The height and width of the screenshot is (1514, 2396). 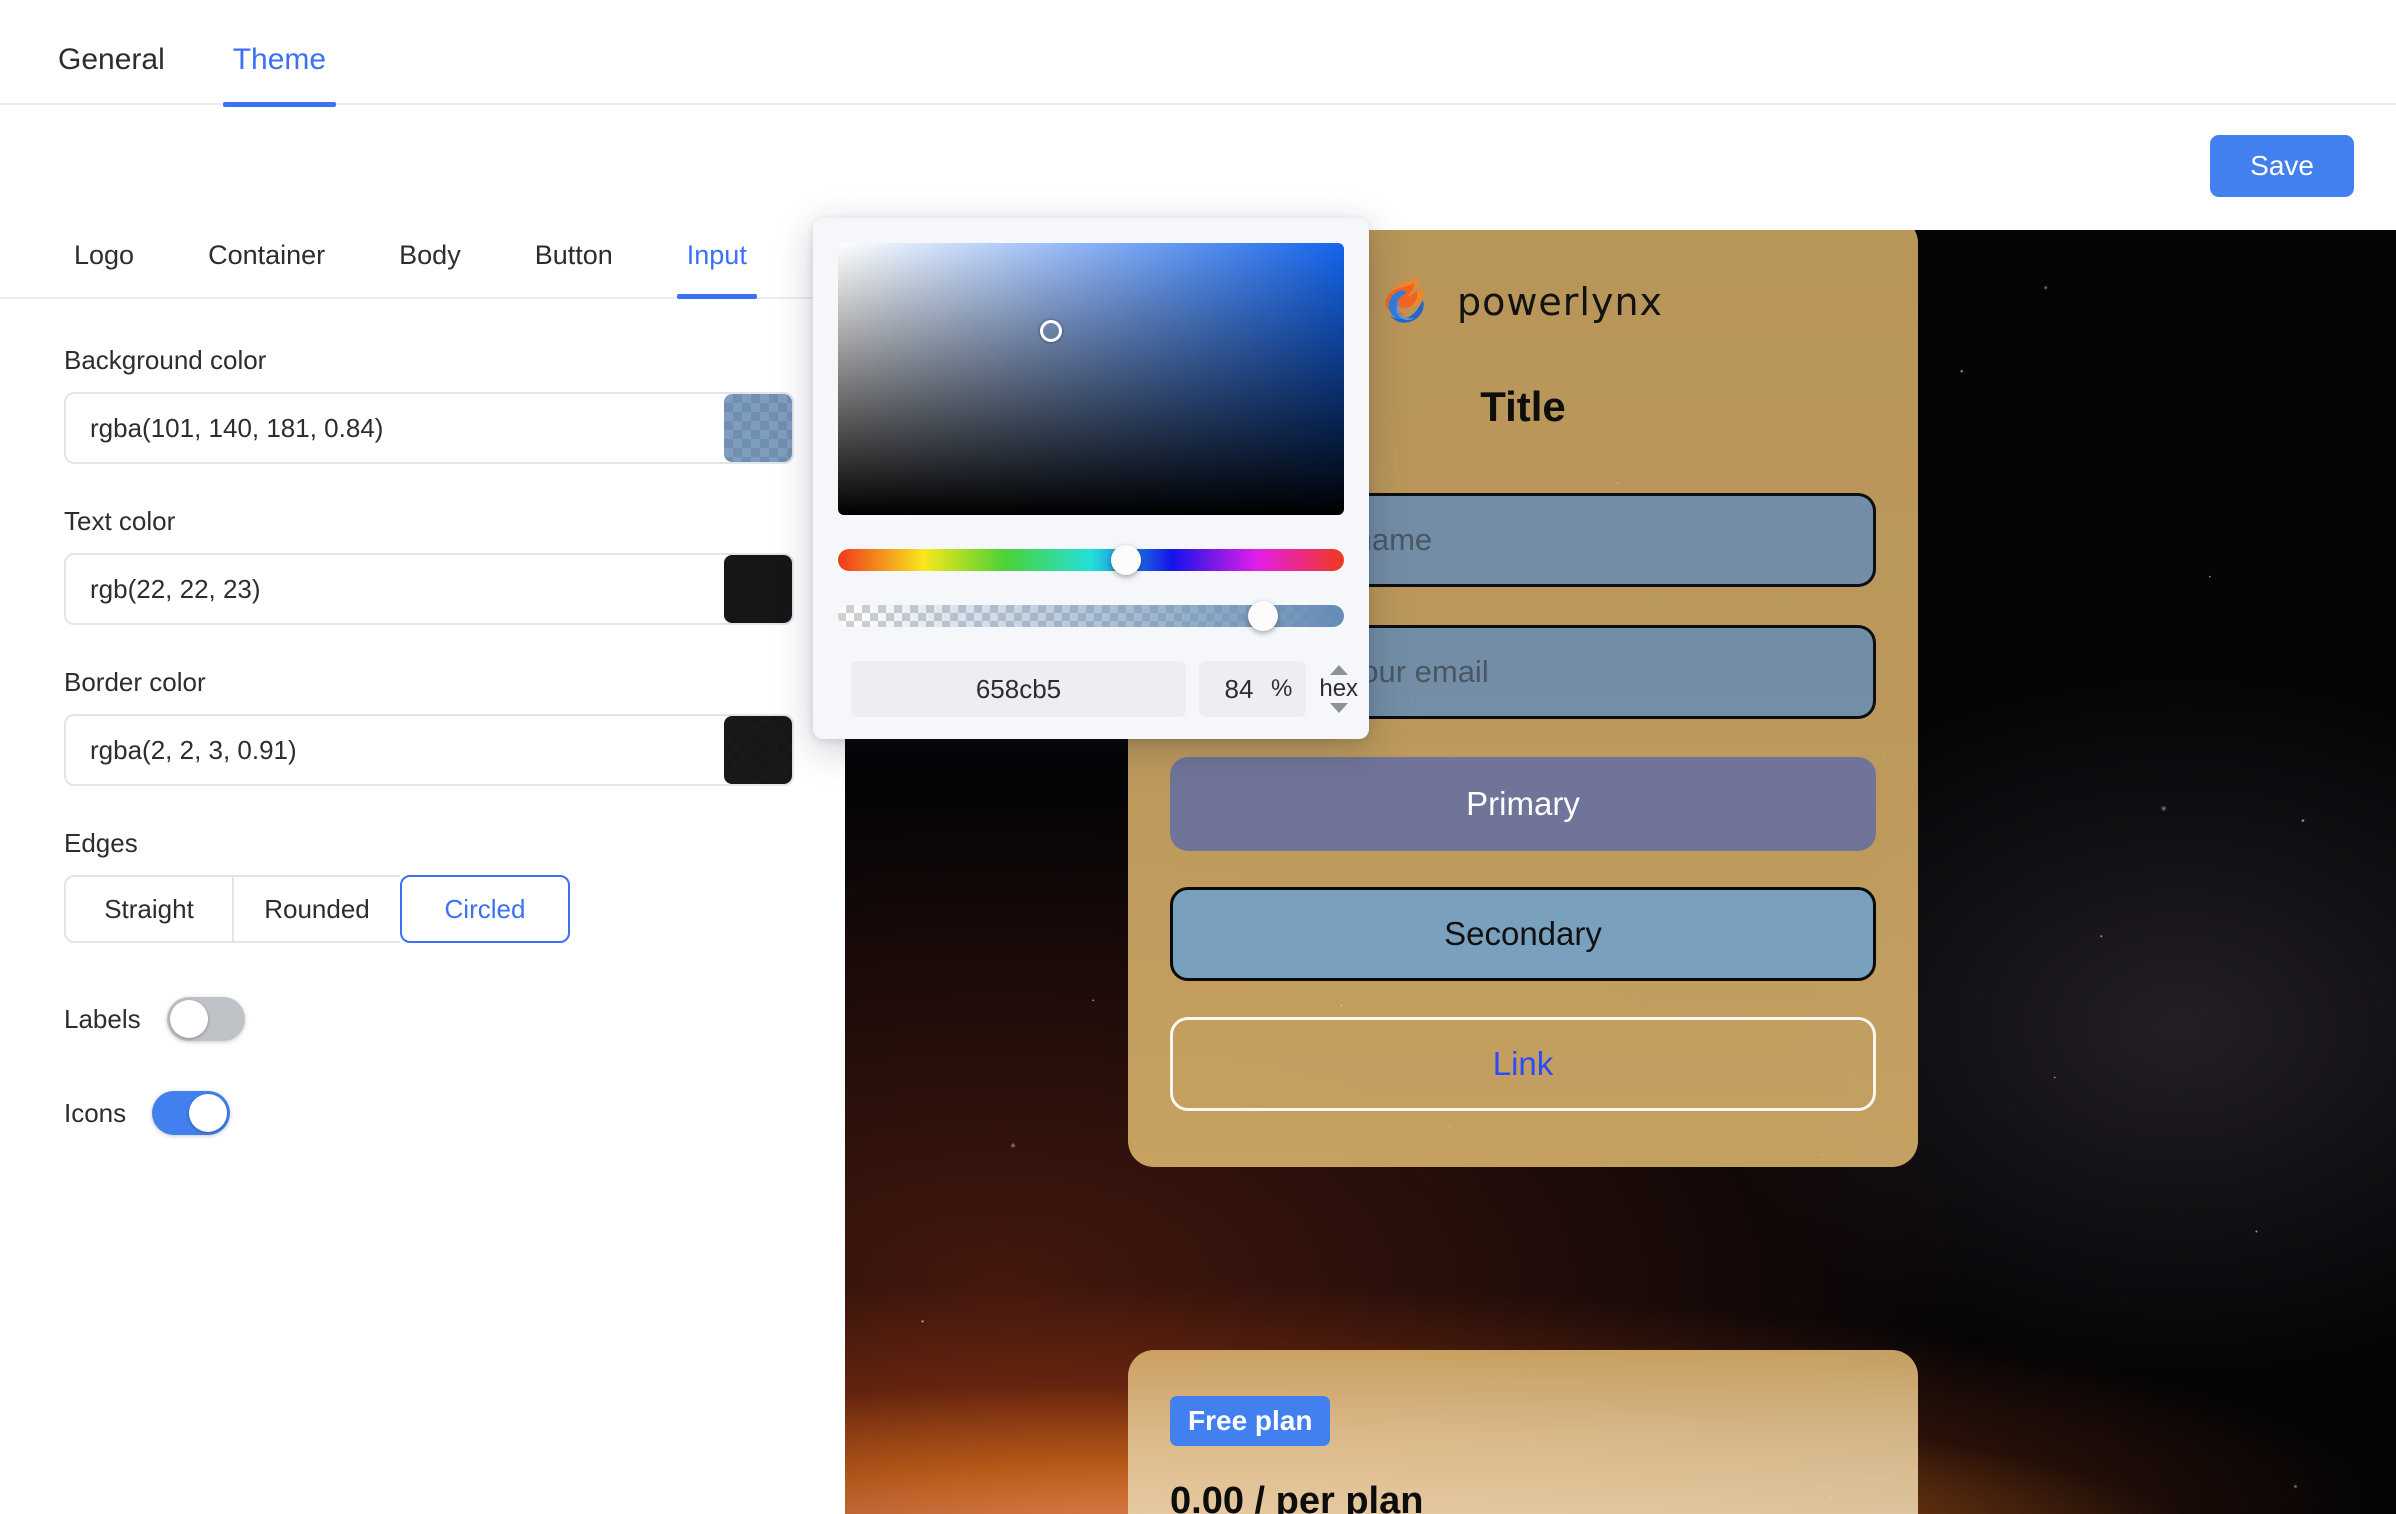 I want to click on saturation-value-area, so click(x=1091, y=379).